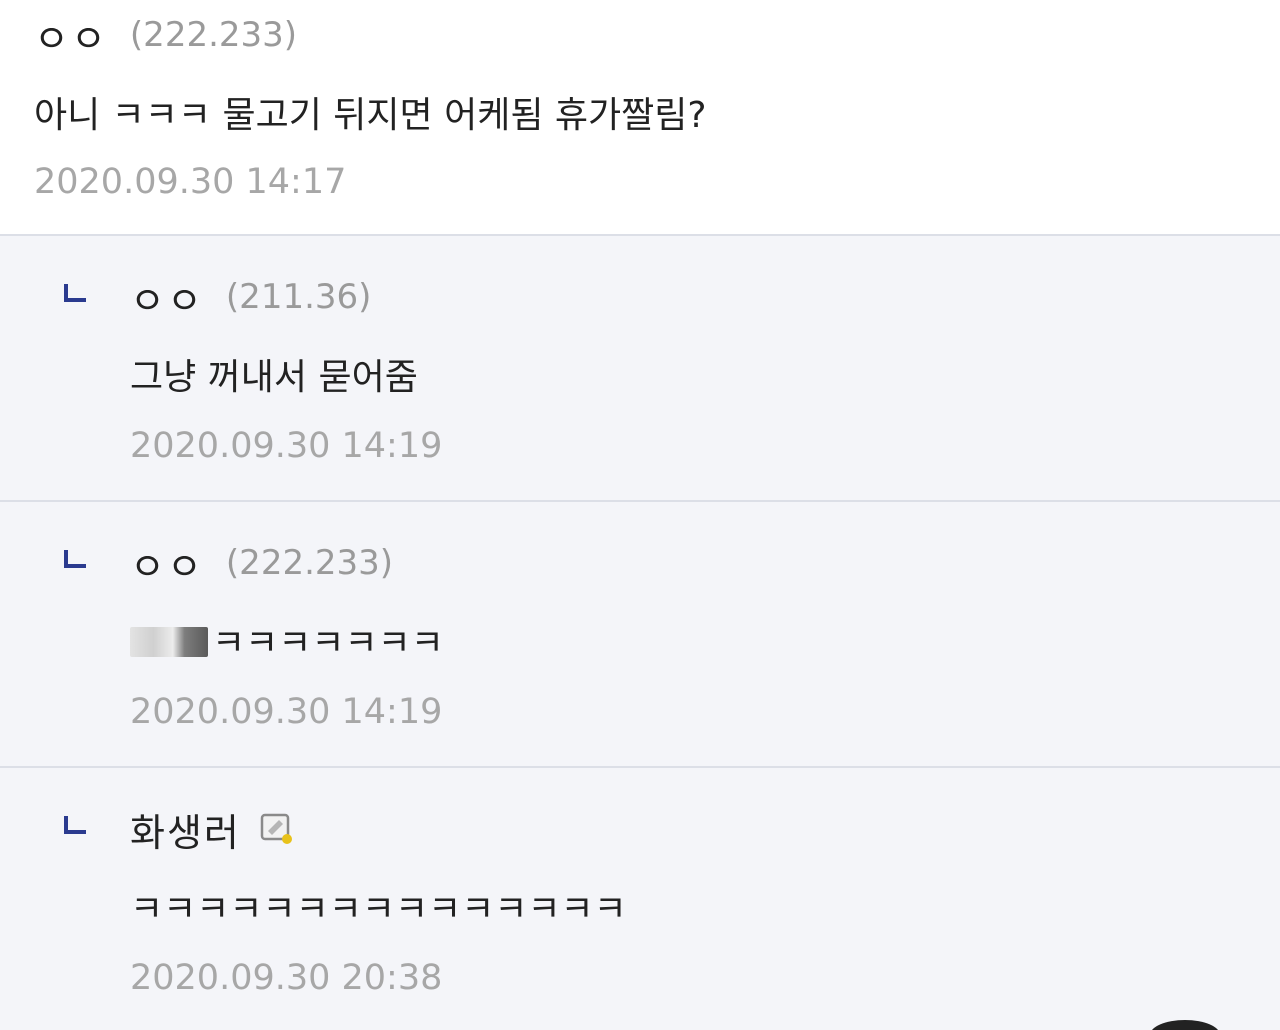 This screenshot has width=1280, height=1030. I want to click on comment-header: ㅇㅇ (211.36), so click(251, 297).